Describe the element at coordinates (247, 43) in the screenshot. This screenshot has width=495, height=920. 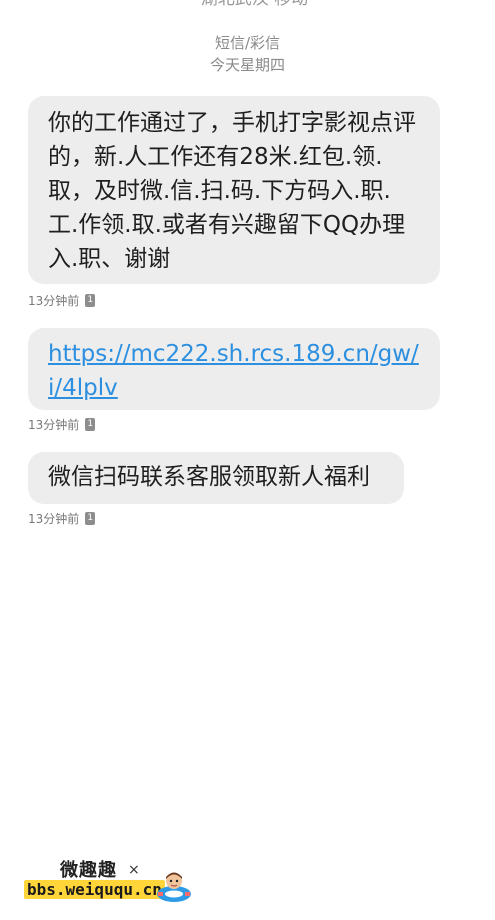
I see `message-type-label: 短信/彩信` at that location.